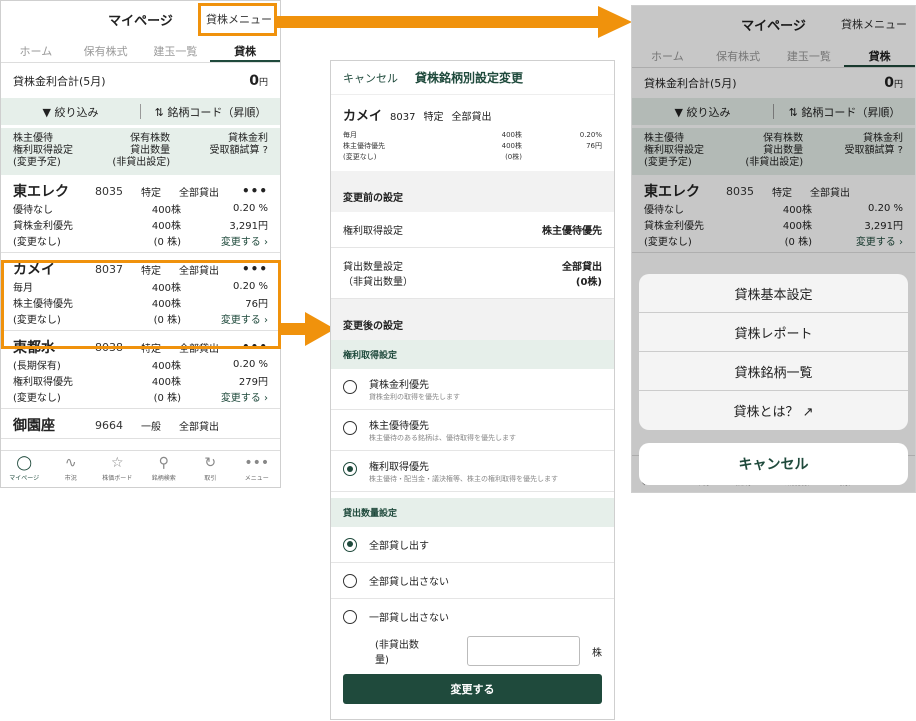 The height and width of the screenshot is (721, 916). I want to click on sort-icon: ⇅, so click(159, 112).